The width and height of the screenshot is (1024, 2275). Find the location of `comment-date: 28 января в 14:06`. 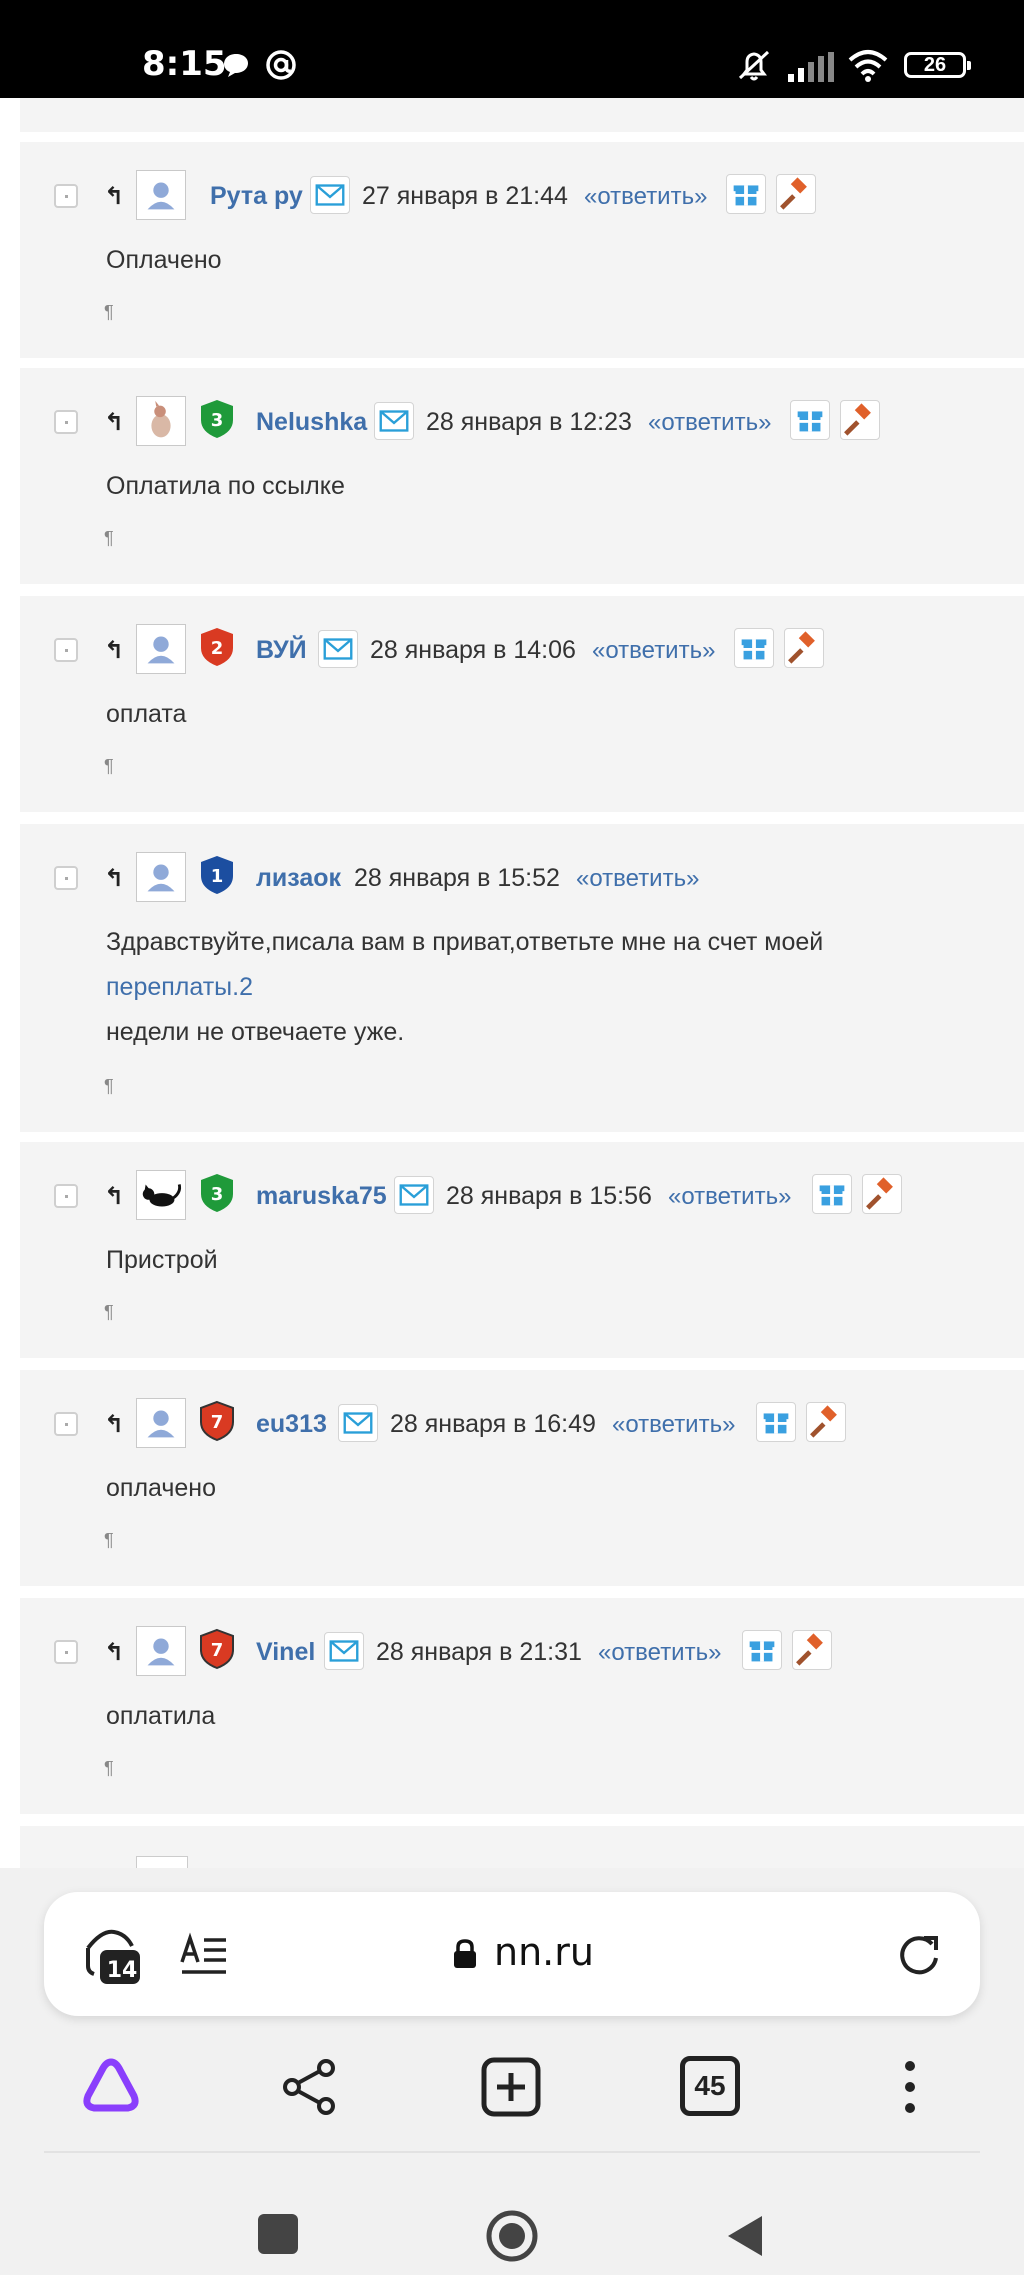

comment-date: 28 января в 14:06 is located at coordinates (473, 650).